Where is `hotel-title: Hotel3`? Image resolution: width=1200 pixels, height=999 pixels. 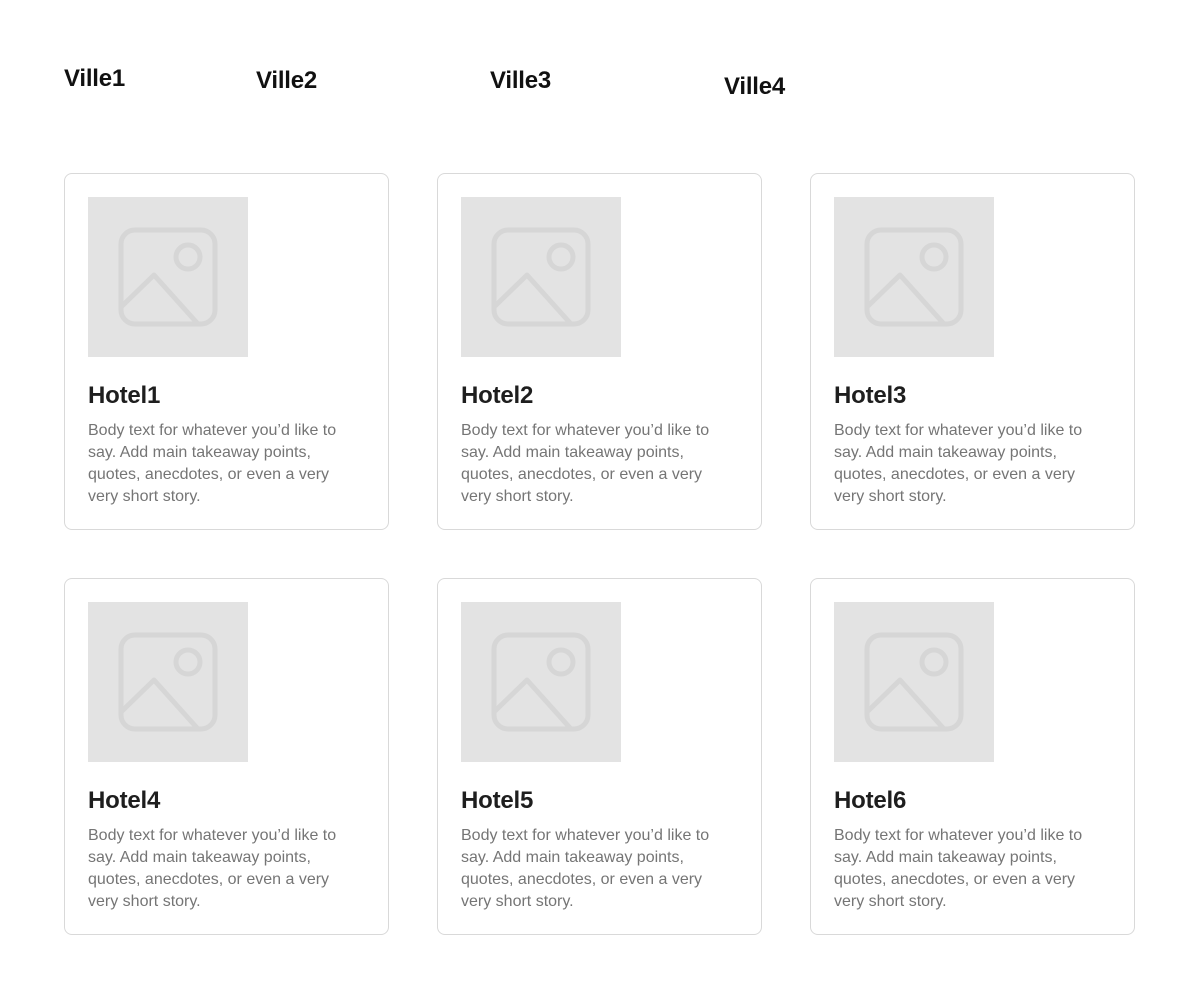
hotel-title: Hotel3 is located at coordinates (870, 395).